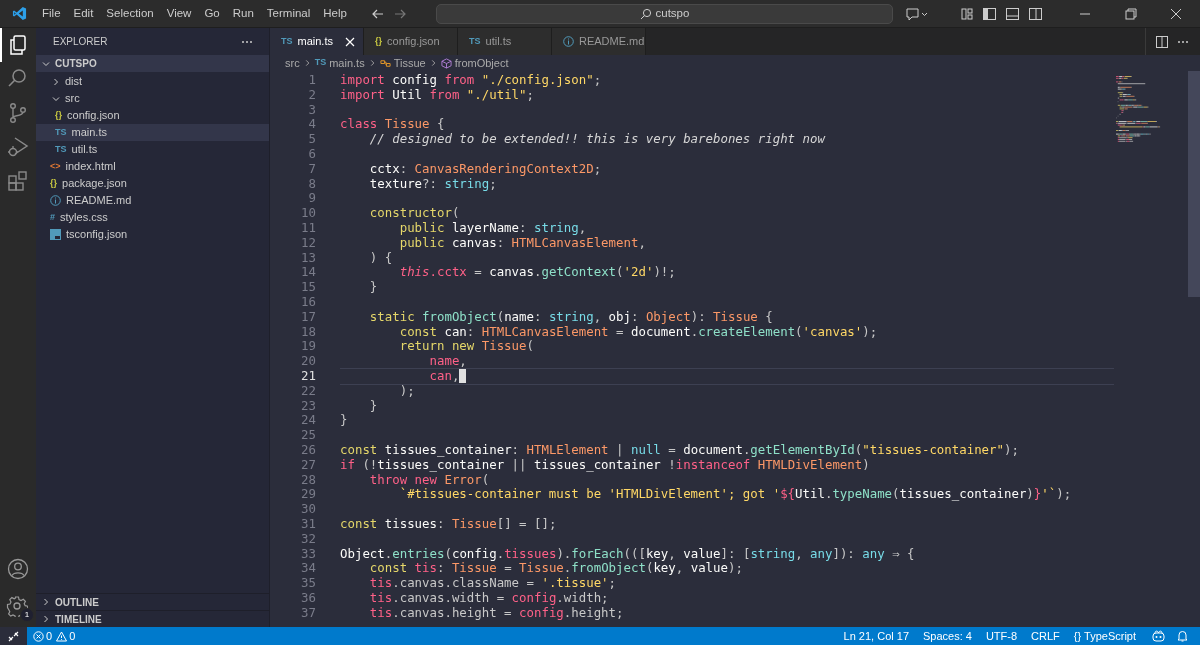  I want to click on line-number: 35, so click(308, 583).